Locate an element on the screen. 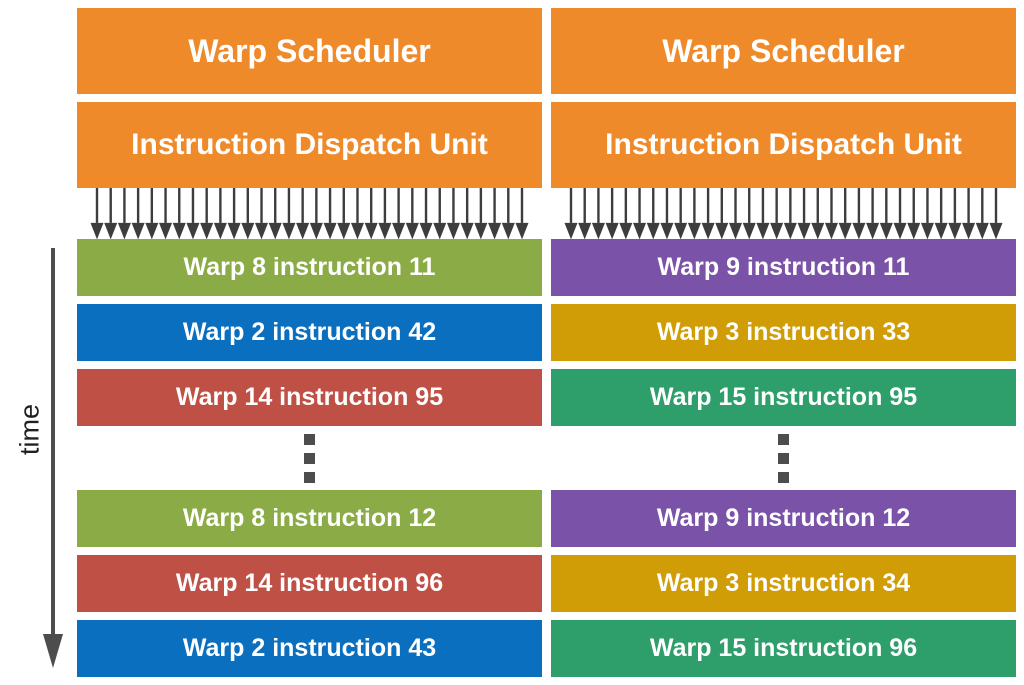 The width and height of the screenshot is (1024, 685). warp-instruction-label: Warp 3 instruction 34 is located at coordinates (783, 583).